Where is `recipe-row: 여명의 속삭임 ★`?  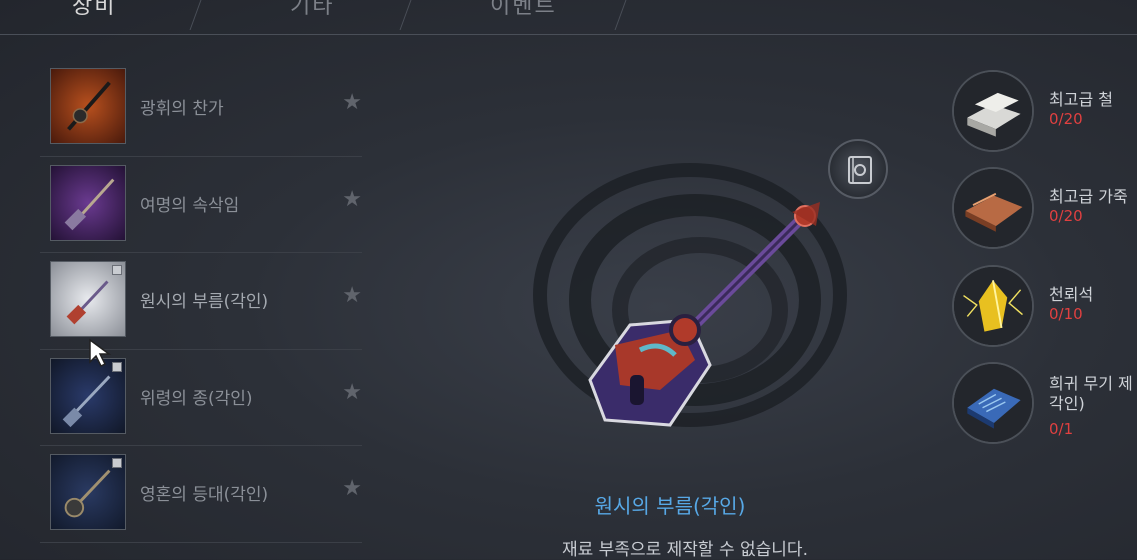 recipe-row: 여명의 속삭임 ★ is located at coordinates (201, 205).